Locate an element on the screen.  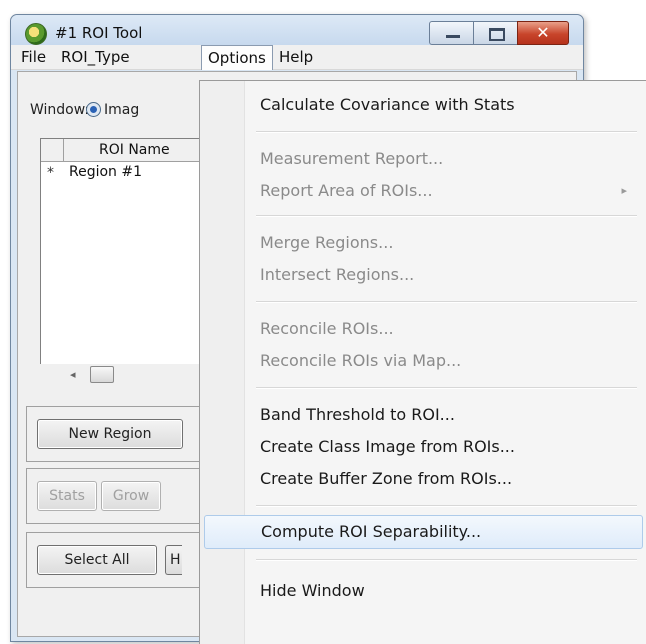
menu-item-report-area: Report Area of ROIs... ▸ is located at coordinates (423, 191).